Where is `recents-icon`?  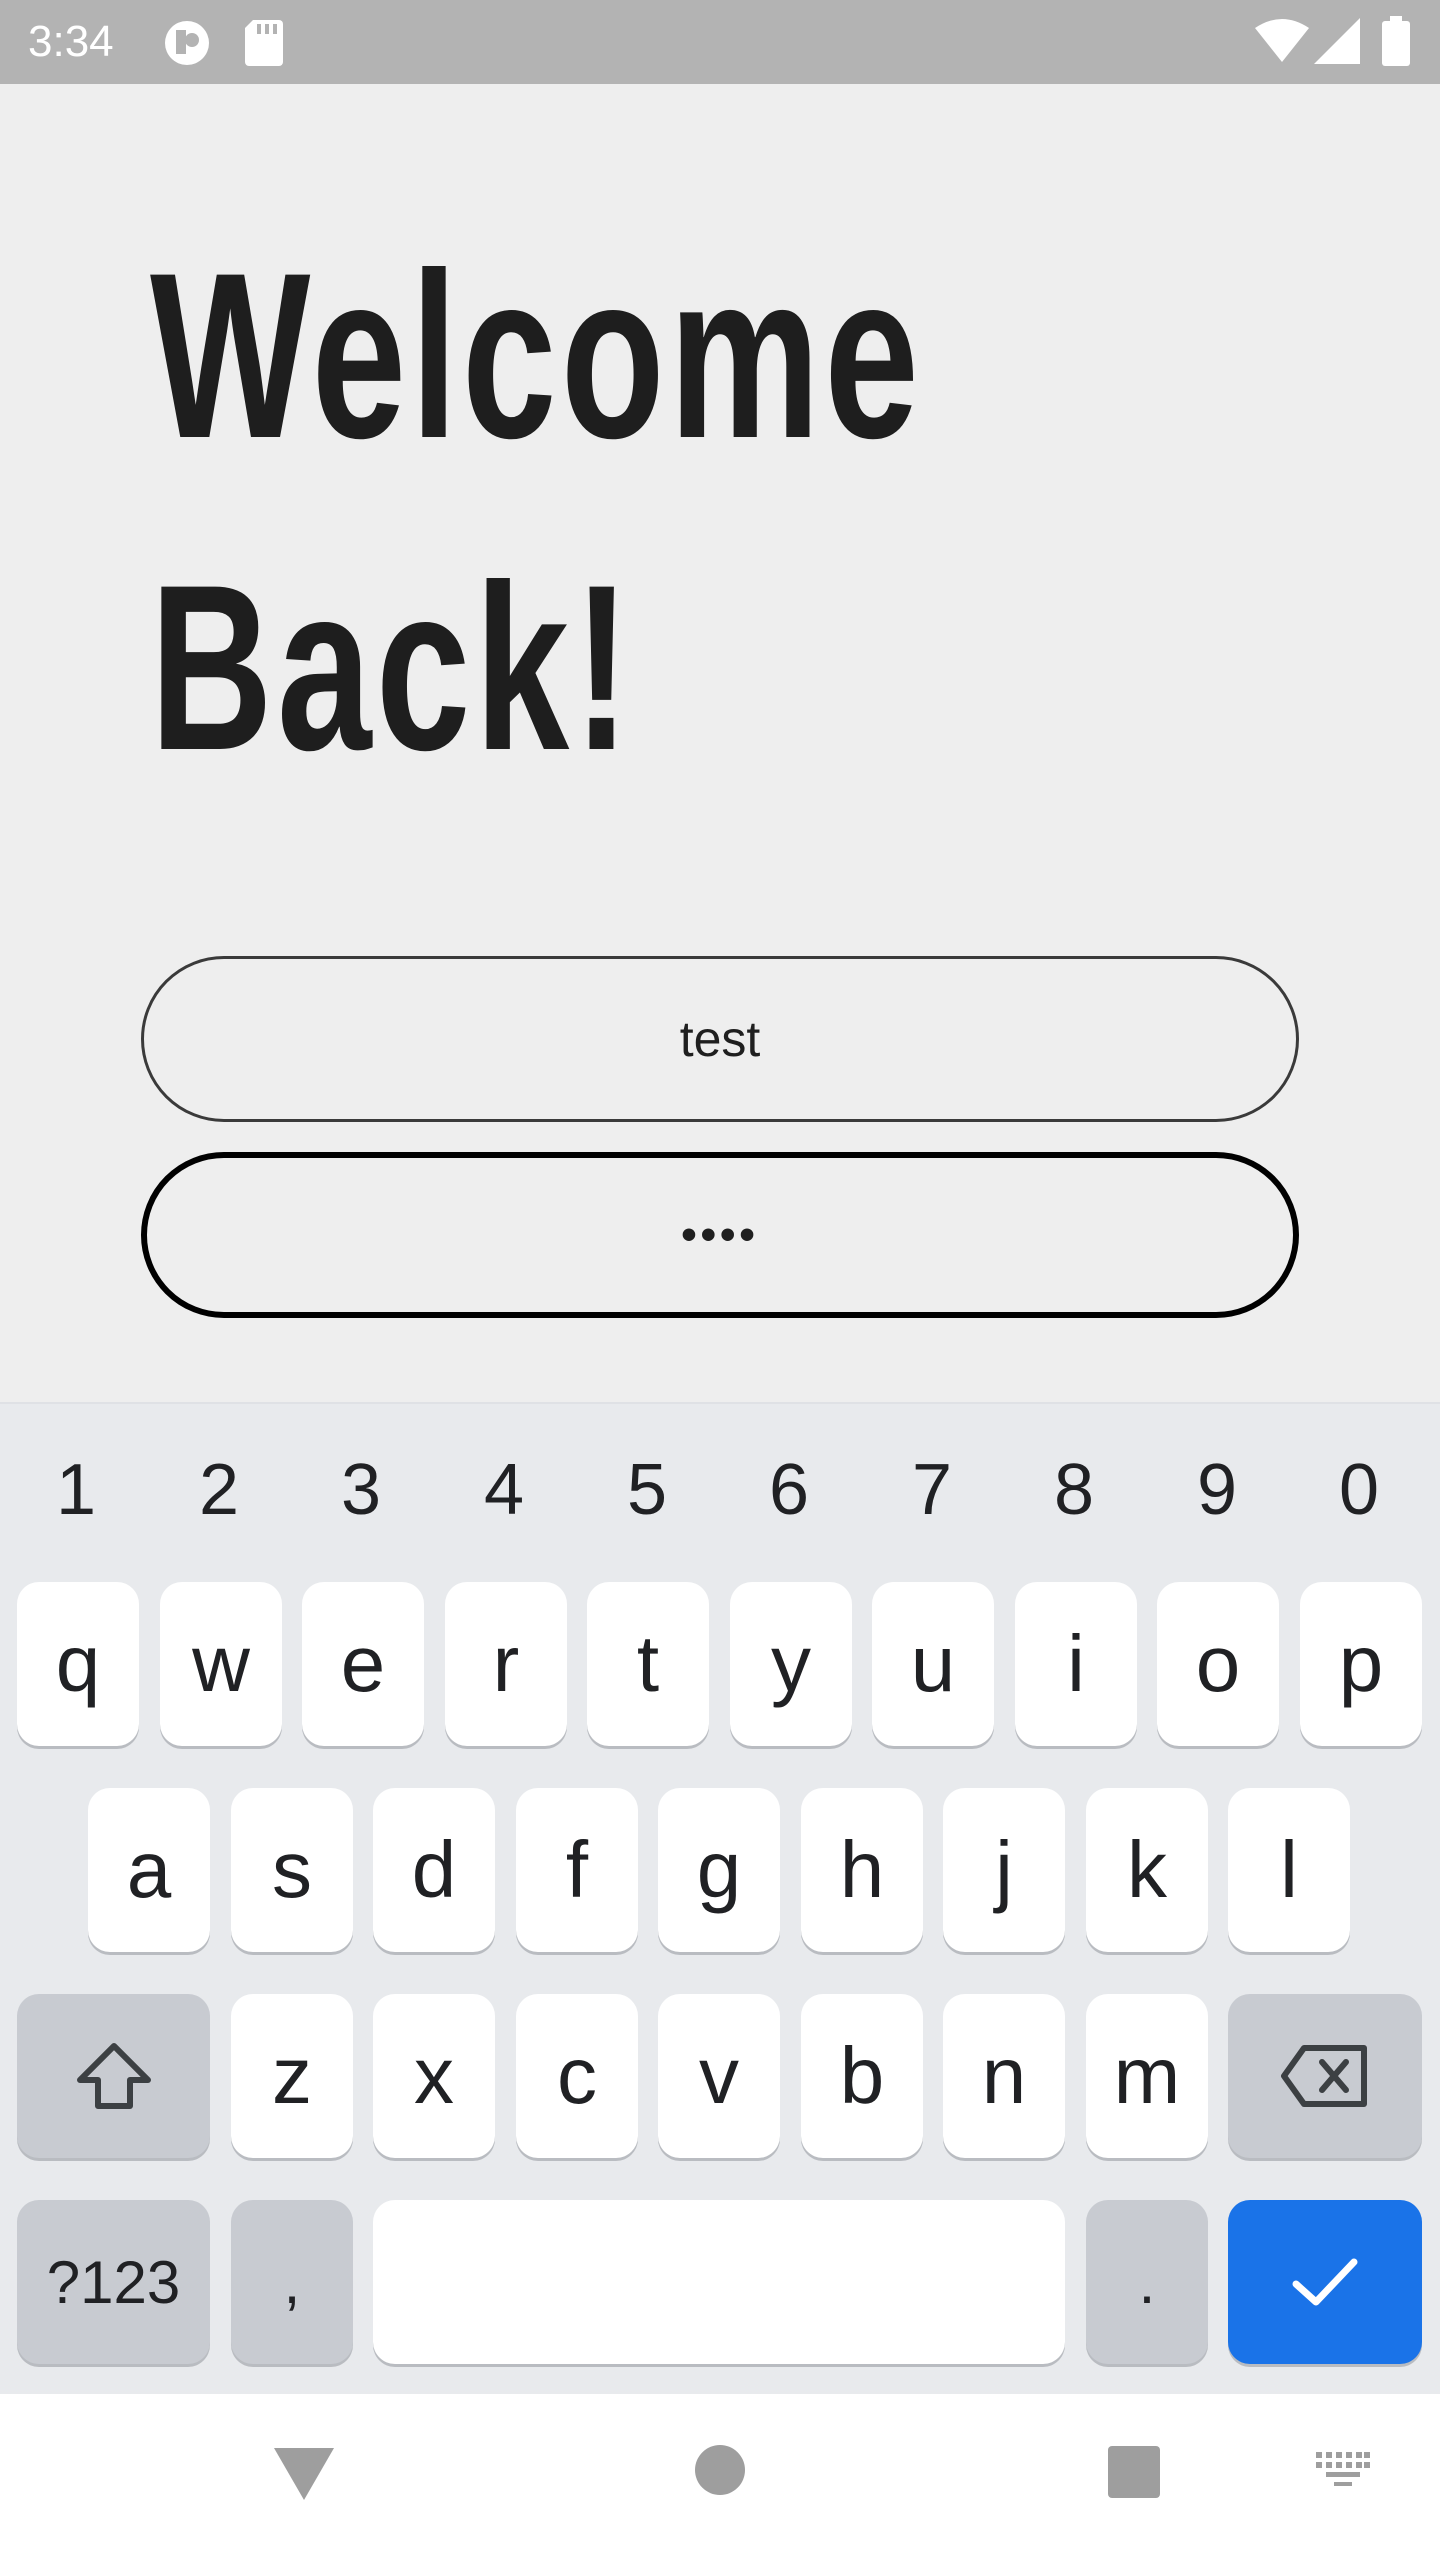
recents-icon is located at coordinates (1134, 2472).